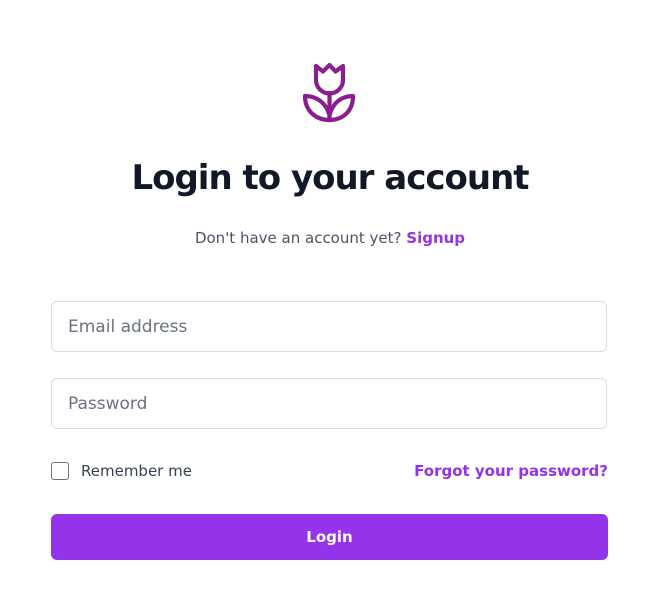  Describe the element at coordinates (435, 238) in the screenshot. I see `signup-link: Signup` at that location.